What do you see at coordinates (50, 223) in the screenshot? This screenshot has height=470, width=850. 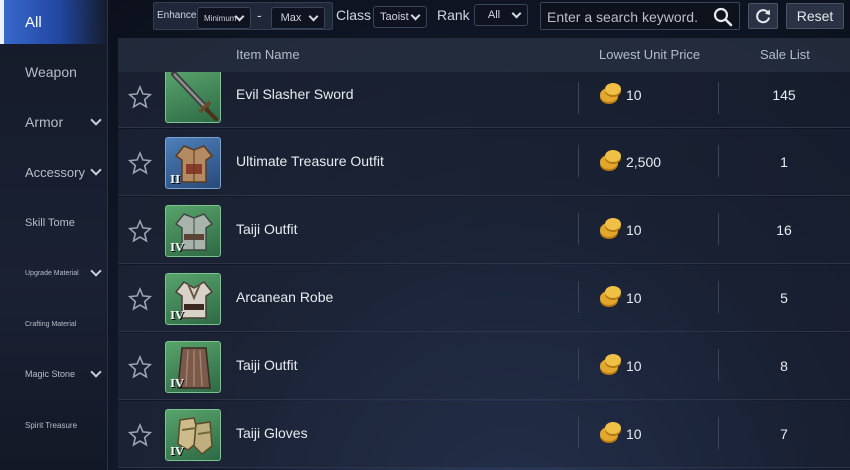 I see `sidebar-item-label: Skill Tome` at bounding box center [50, 223].